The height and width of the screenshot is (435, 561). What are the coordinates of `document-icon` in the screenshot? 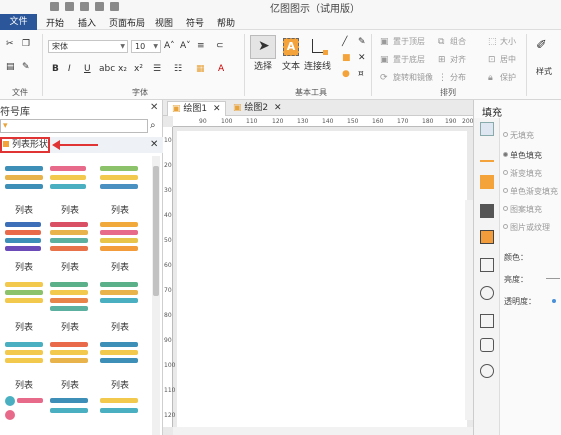 It's located at (487, 321).